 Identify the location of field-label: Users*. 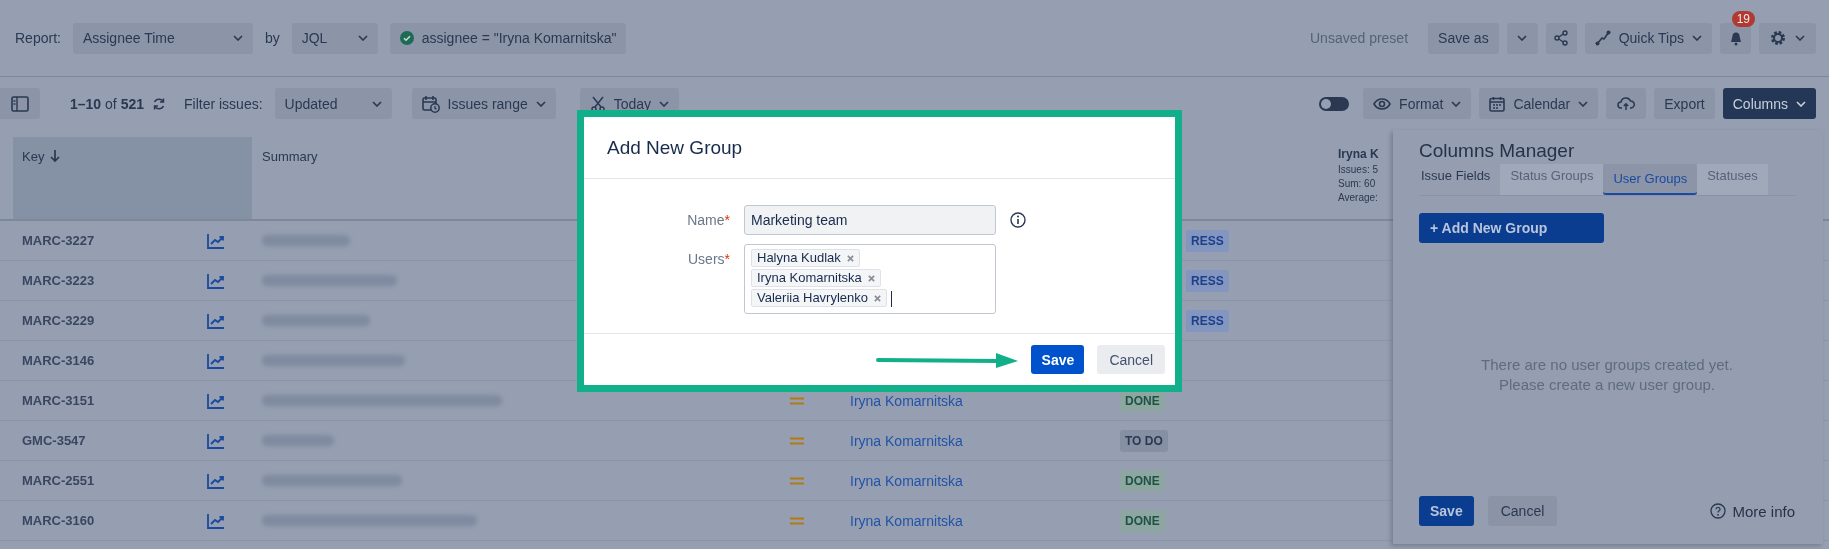
(708, 259).